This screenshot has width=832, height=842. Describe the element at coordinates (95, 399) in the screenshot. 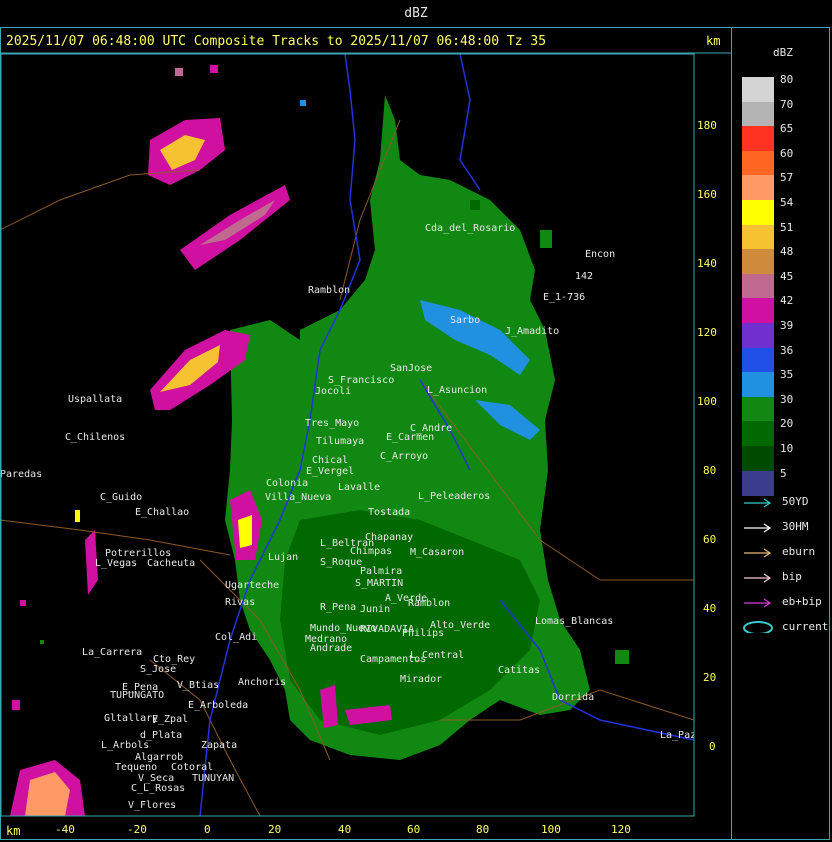

I see `place-label: Uspallata` at that location.